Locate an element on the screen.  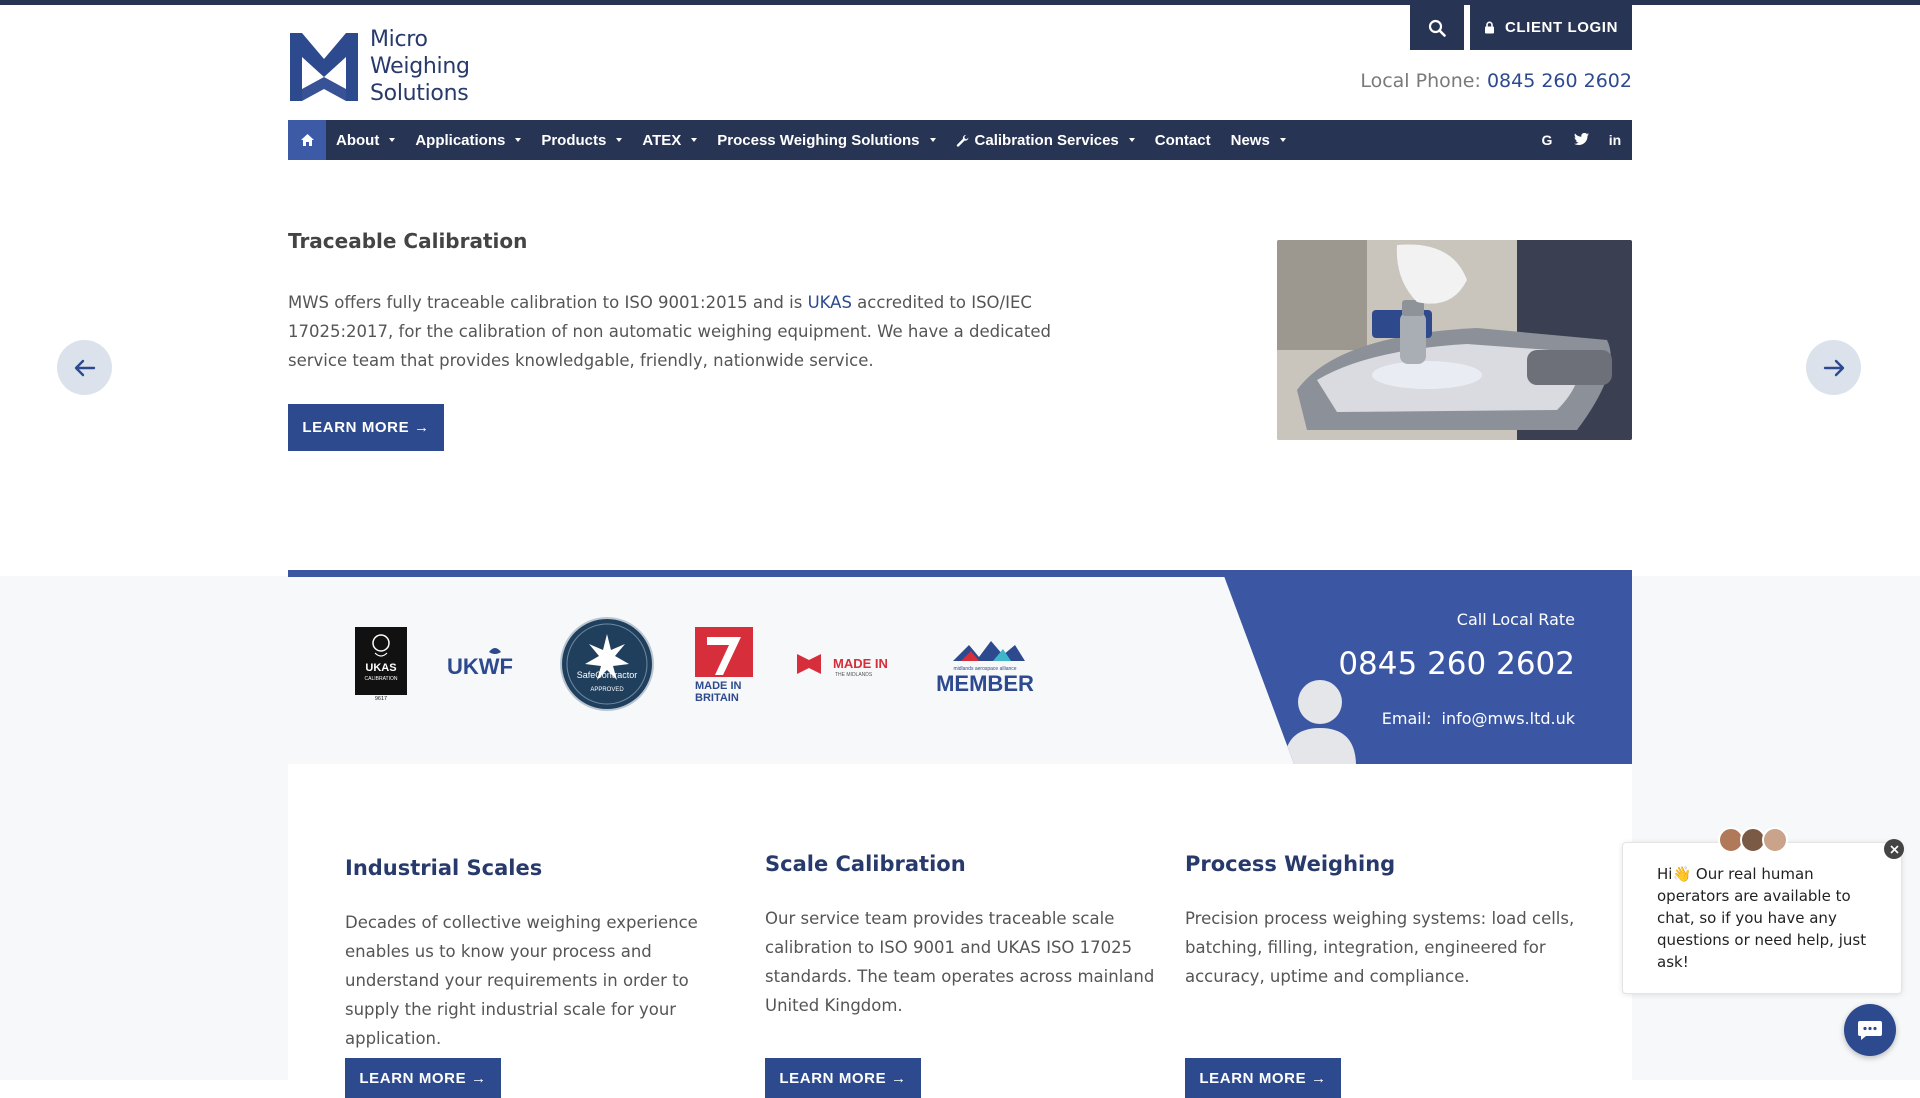
contact-email: Email: info@mws.ltd.uk is located at coordinates (1478, 718).